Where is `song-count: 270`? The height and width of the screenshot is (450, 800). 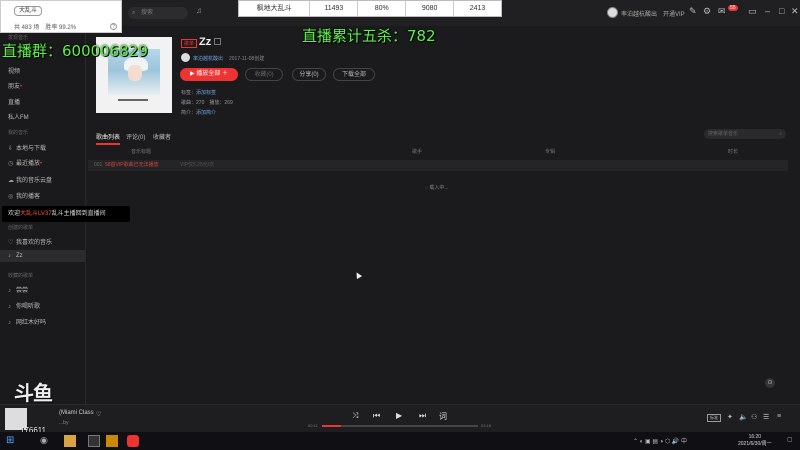 song-count: 270 is located at coordinates (200, 103).